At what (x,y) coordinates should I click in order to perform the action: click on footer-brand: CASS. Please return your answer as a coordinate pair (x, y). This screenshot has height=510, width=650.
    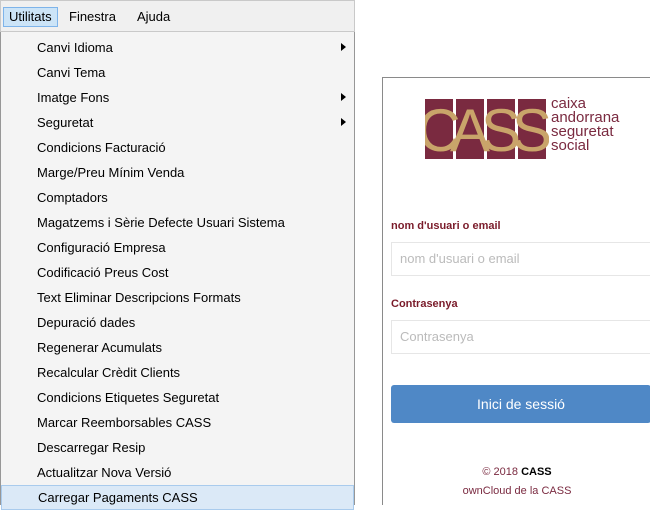
    Looking at the image, I should click on (536, 472).